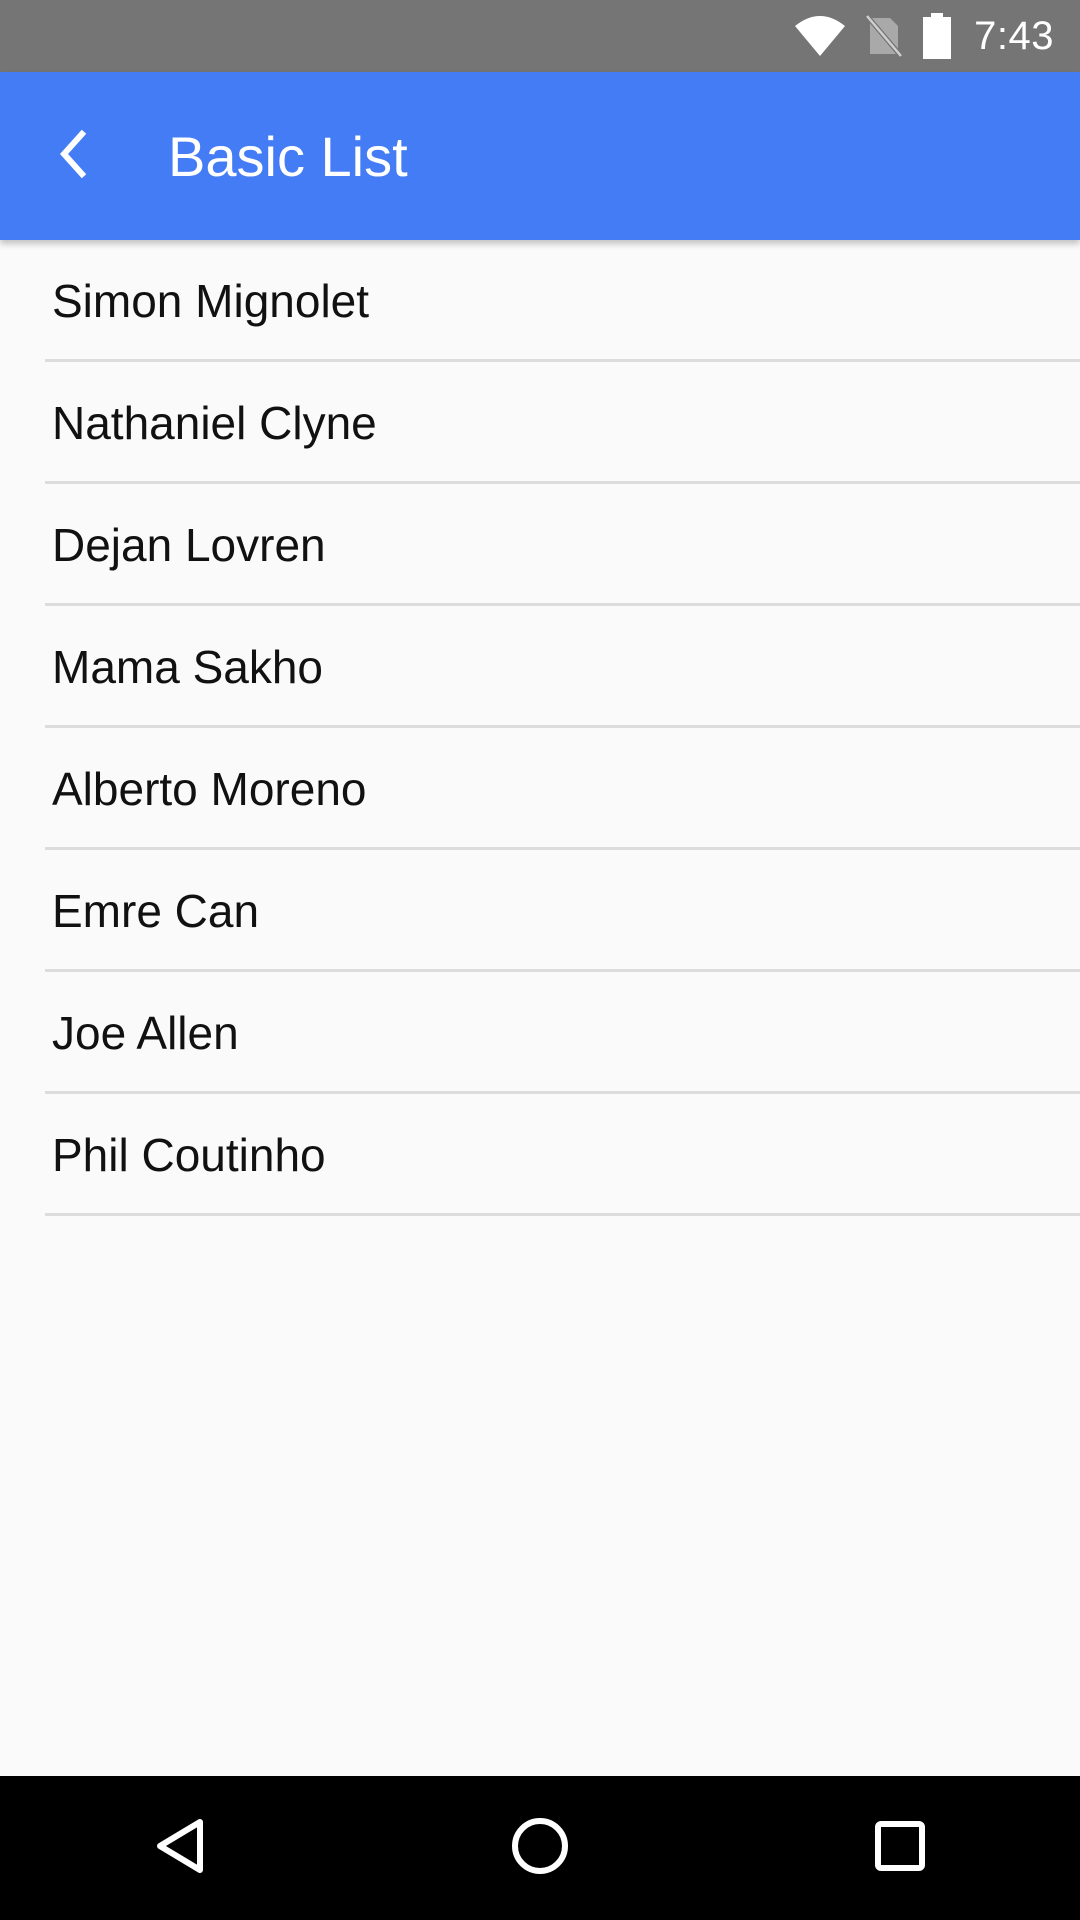 The height and width of the screenshot is (1920, 1080). What do you see at coordinates (288, 156) in the screenshot?
I see `page-title: Basic List` at bounding box center [288, 156].